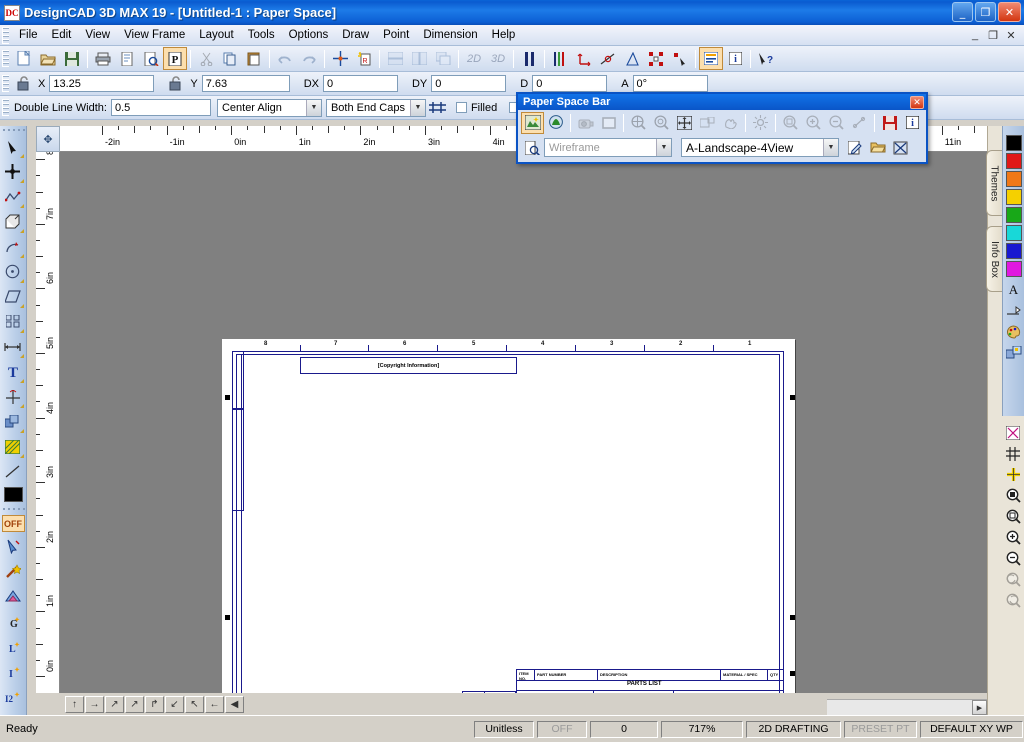  I want to click on array-tool-icon, so click(12, 321).